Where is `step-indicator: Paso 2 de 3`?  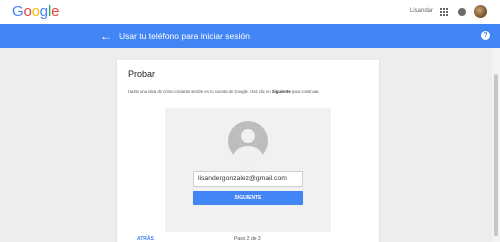
step-indicator: Paso 2 de 3 is located at coordinates (247, 239).